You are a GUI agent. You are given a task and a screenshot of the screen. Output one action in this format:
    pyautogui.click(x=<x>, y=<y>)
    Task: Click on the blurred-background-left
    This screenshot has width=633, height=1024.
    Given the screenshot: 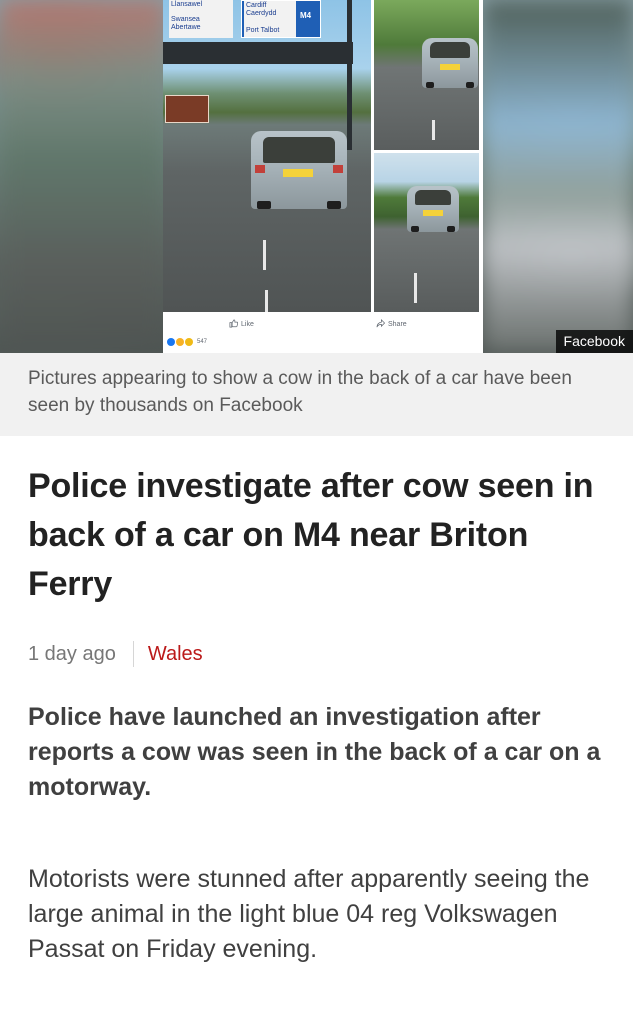 What is the action you would take?
    pyautogui.click(x=82, y=176)
    